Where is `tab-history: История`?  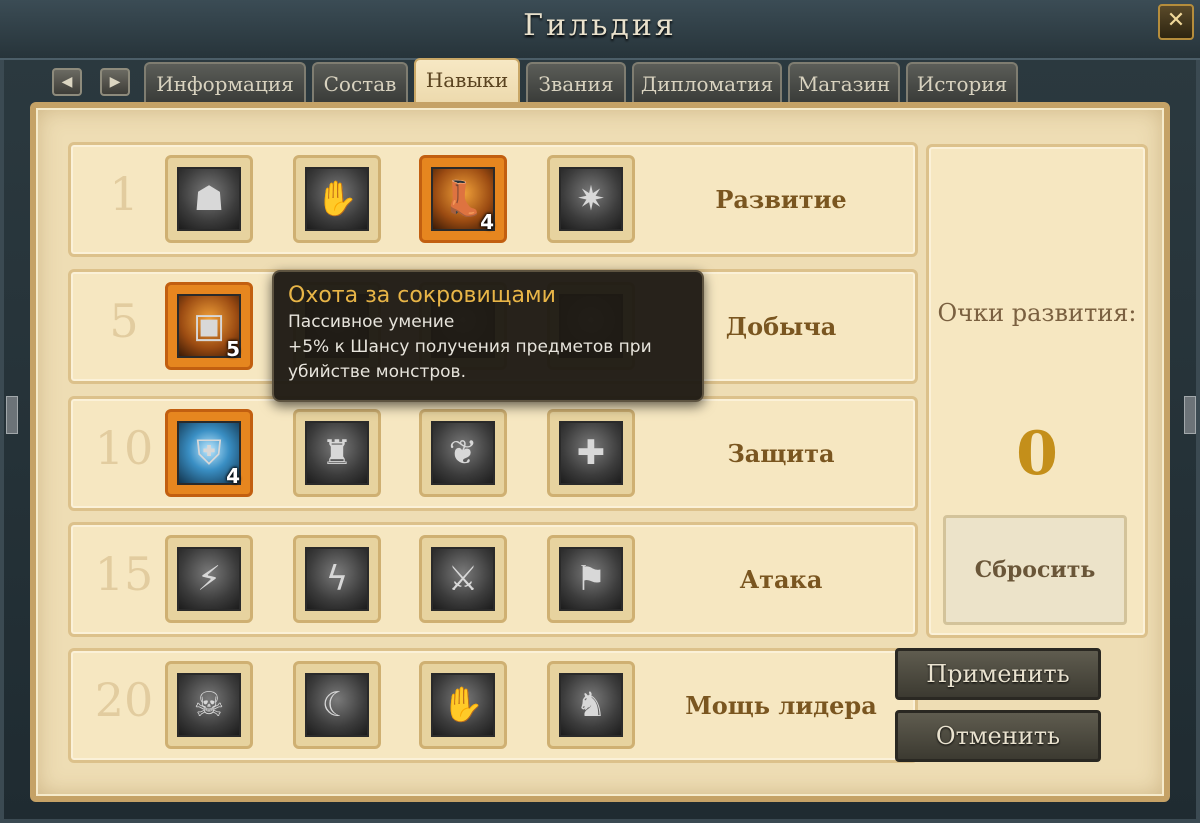 tab-history: История is located at coordinates (962, 82).